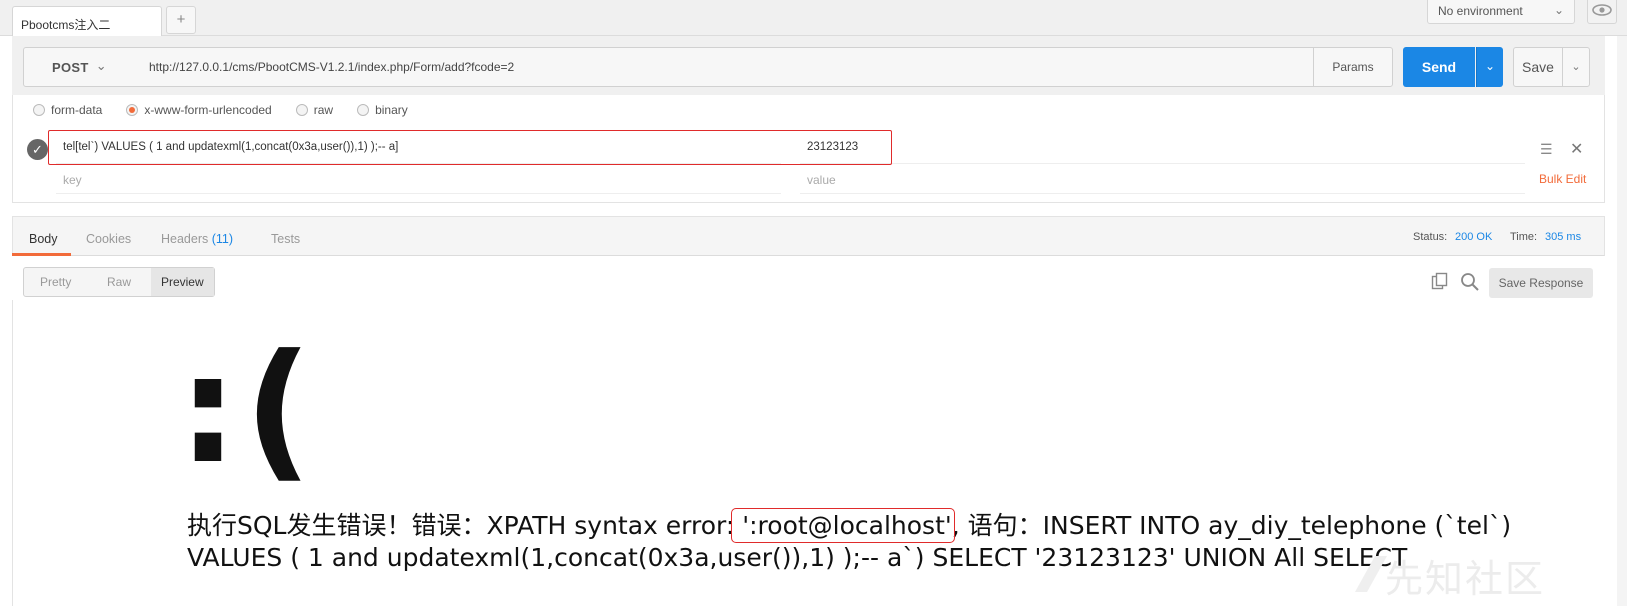 Image resolution: width=1627 pixels, height=606 pixels. What do you see at coordinates (843, 525) in the screenshot?
I see `error-highlight: ':root@localhost'` at bounding box center [843, 525].